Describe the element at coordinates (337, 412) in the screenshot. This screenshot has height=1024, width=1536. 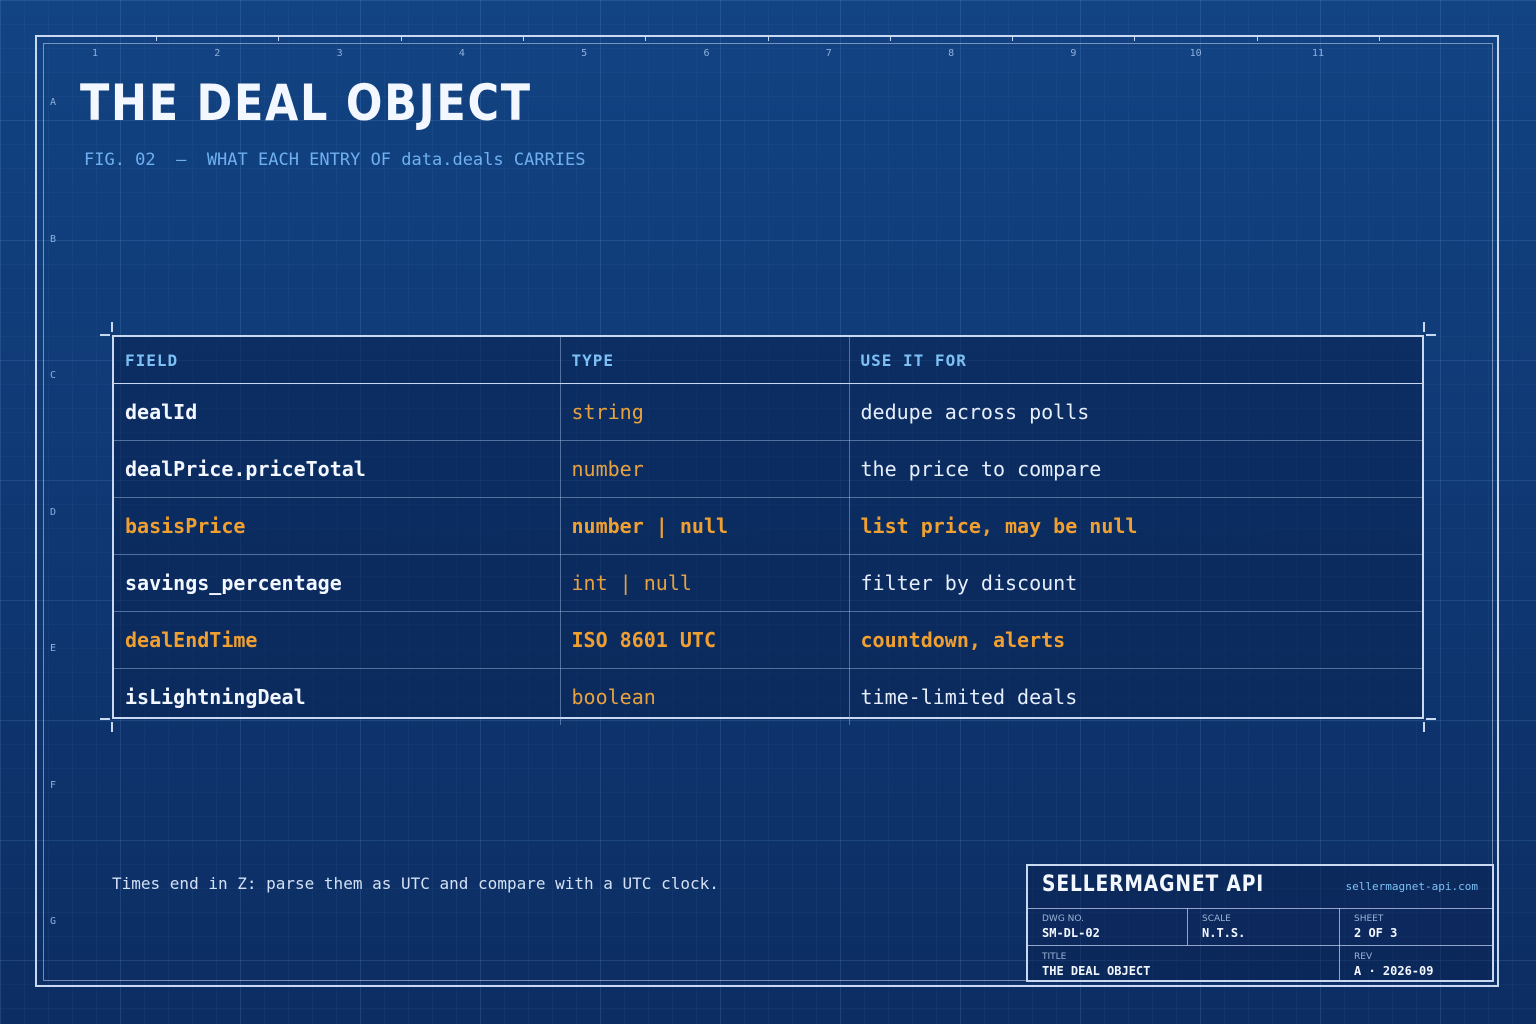
I see `field-name: dealId` at that location.